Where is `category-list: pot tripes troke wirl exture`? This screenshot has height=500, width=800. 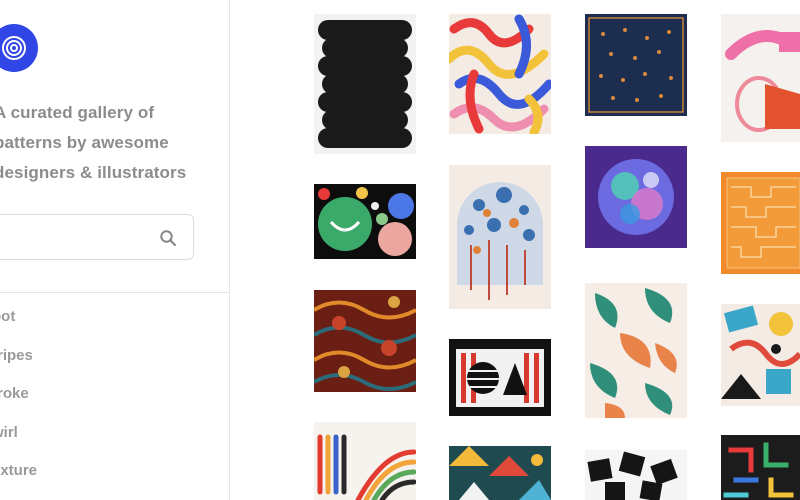
category-list: pot tripes troke wirl exture is located at coordinates (18, 398).